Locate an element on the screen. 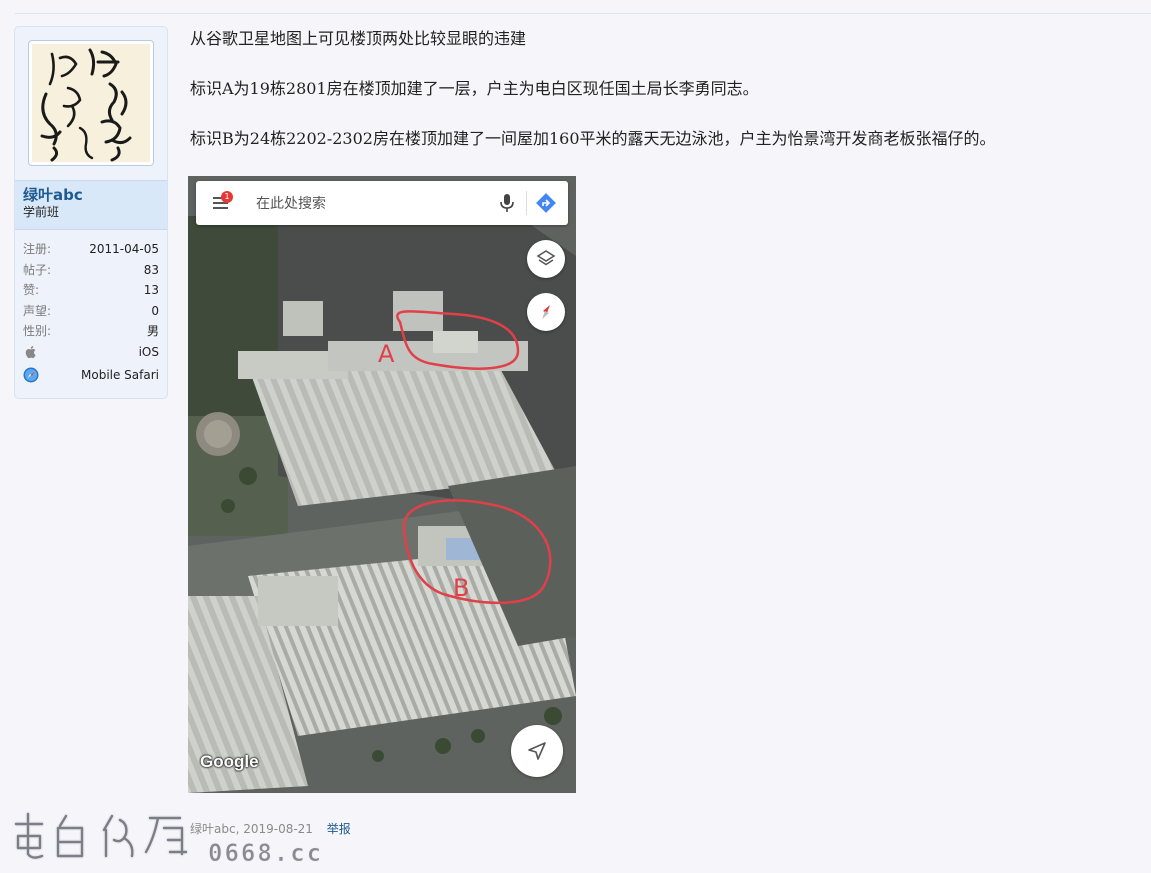  forum-watermark-logo: 0668.cc is located at coordinates (168, 839).